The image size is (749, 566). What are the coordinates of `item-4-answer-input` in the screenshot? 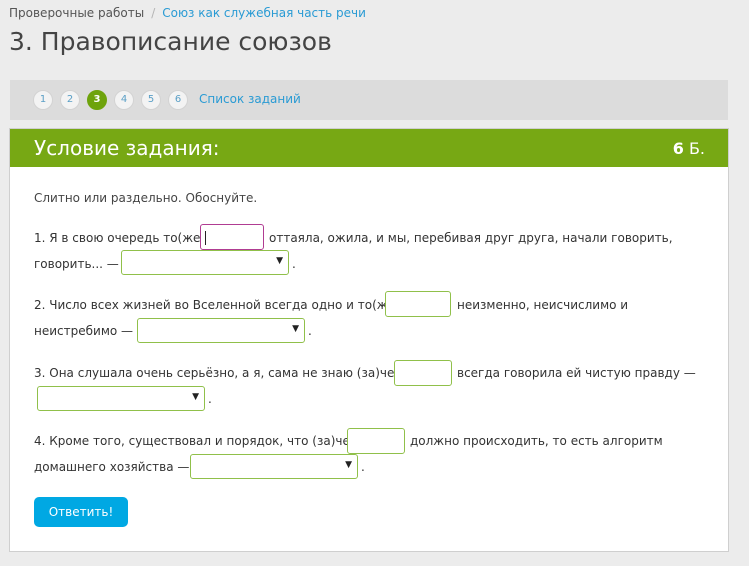 It's located at (376, 441).